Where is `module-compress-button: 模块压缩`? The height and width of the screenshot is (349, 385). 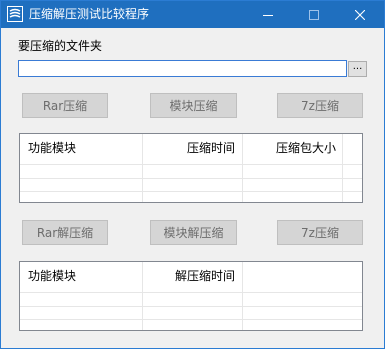
module-compress-button: 模块压缩 is located at coordinates (193, 105).